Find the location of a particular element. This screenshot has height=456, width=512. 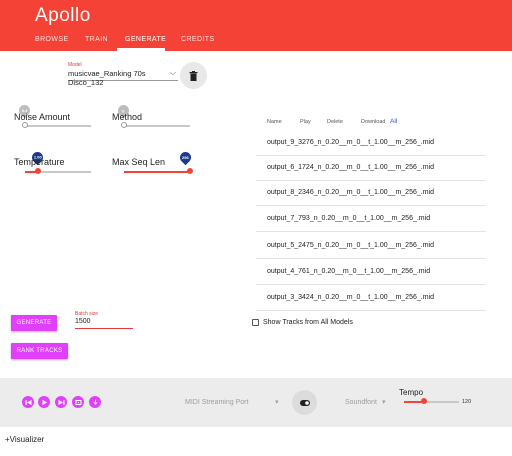

download-button is located at coordinates (95, 402).